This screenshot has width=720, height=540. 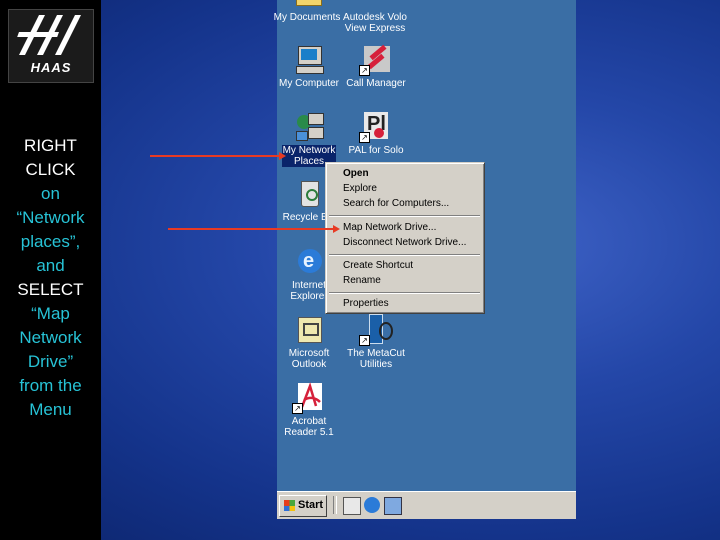 What do you see at coordinates (360, 188) in the screenshot?
I see `menu-item-explore: Explore` at bounding box center [360, 188].